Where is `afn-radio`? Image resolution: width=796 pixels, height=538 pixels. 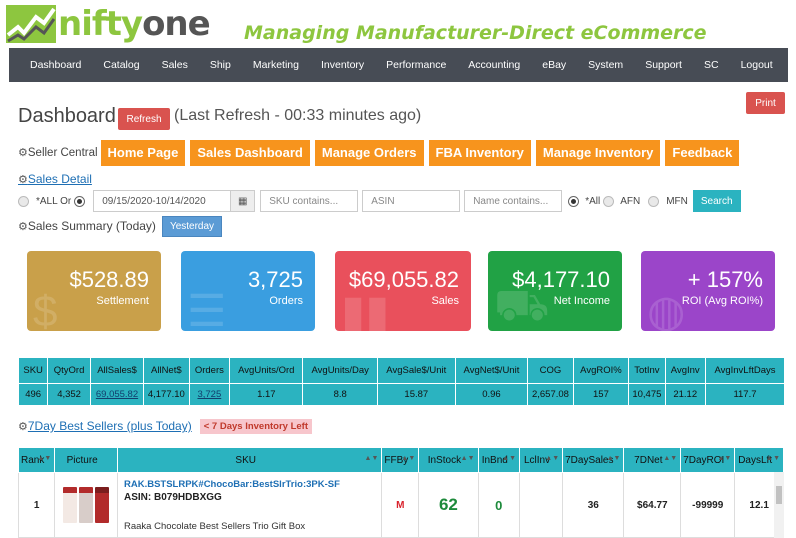
afn-radio is located at coordinates (609, 201).